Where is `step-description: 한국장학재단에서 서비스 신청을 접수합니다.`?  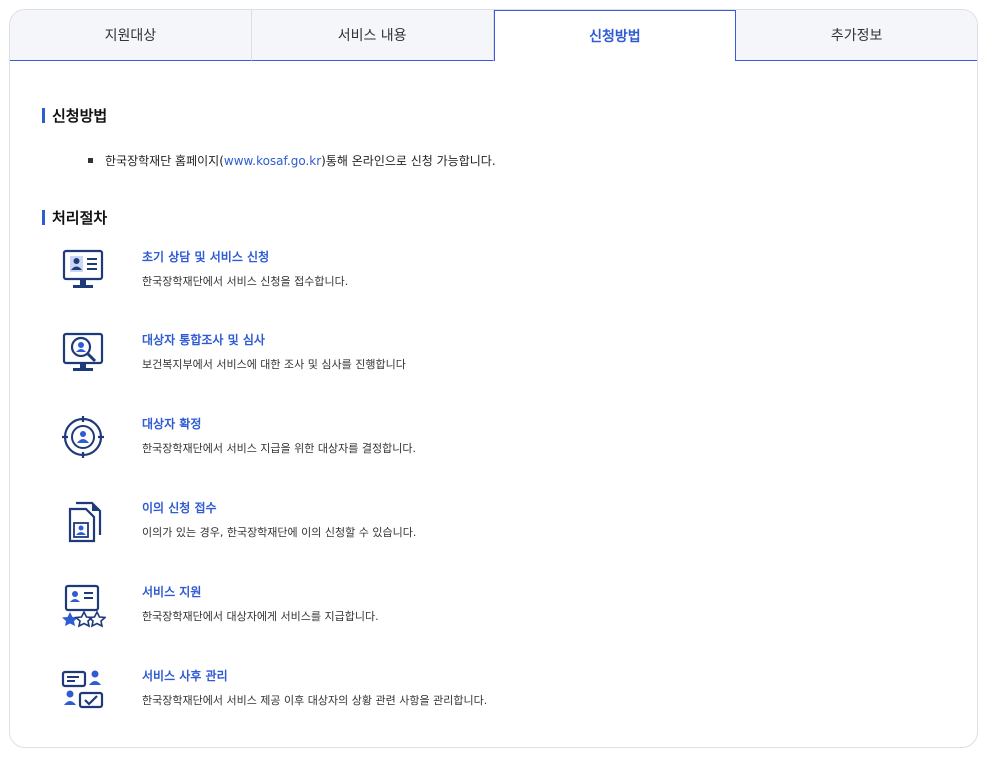 step-description: 한국장학재단에서 서비스 신청을 접수합니다. is located at coordinates (245, 281).